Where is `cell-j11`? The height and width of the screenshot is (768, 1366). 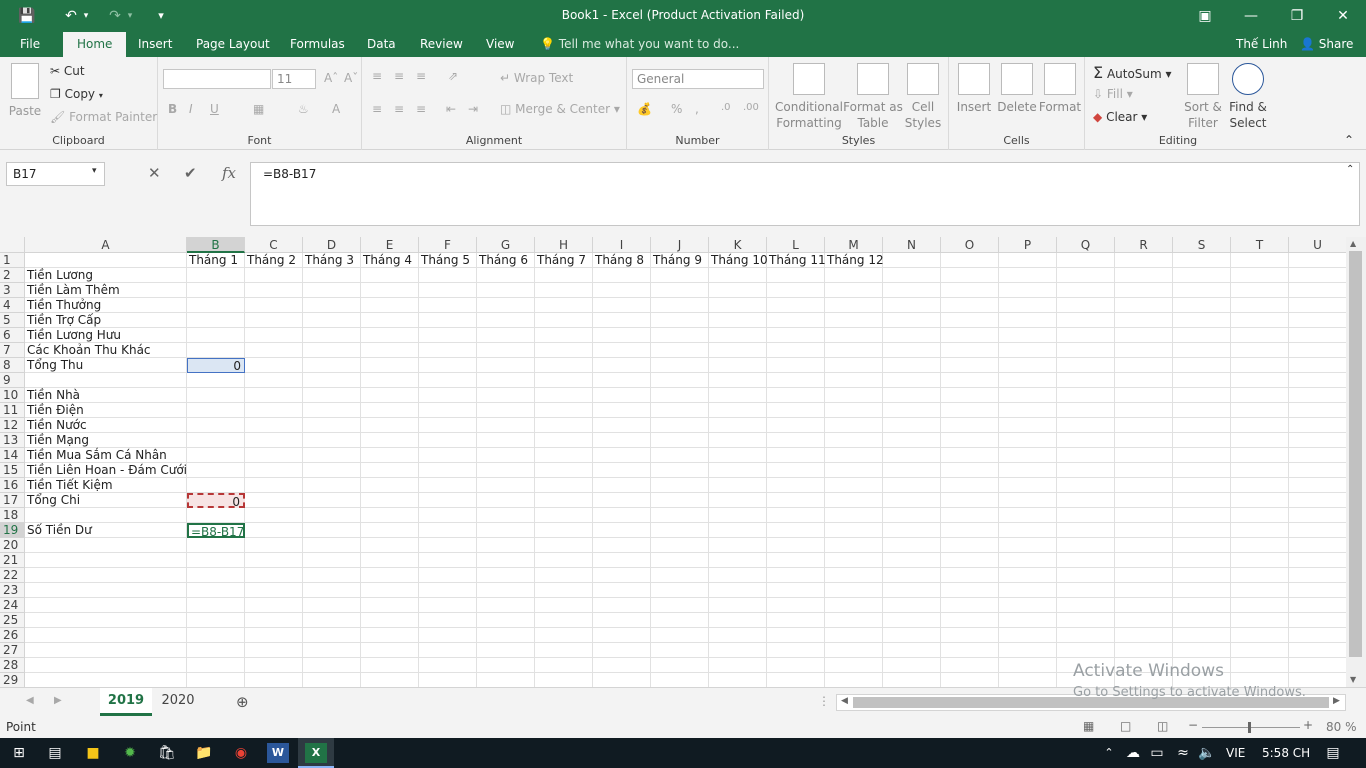
cell-j11 is located at coordinates (680, 410).